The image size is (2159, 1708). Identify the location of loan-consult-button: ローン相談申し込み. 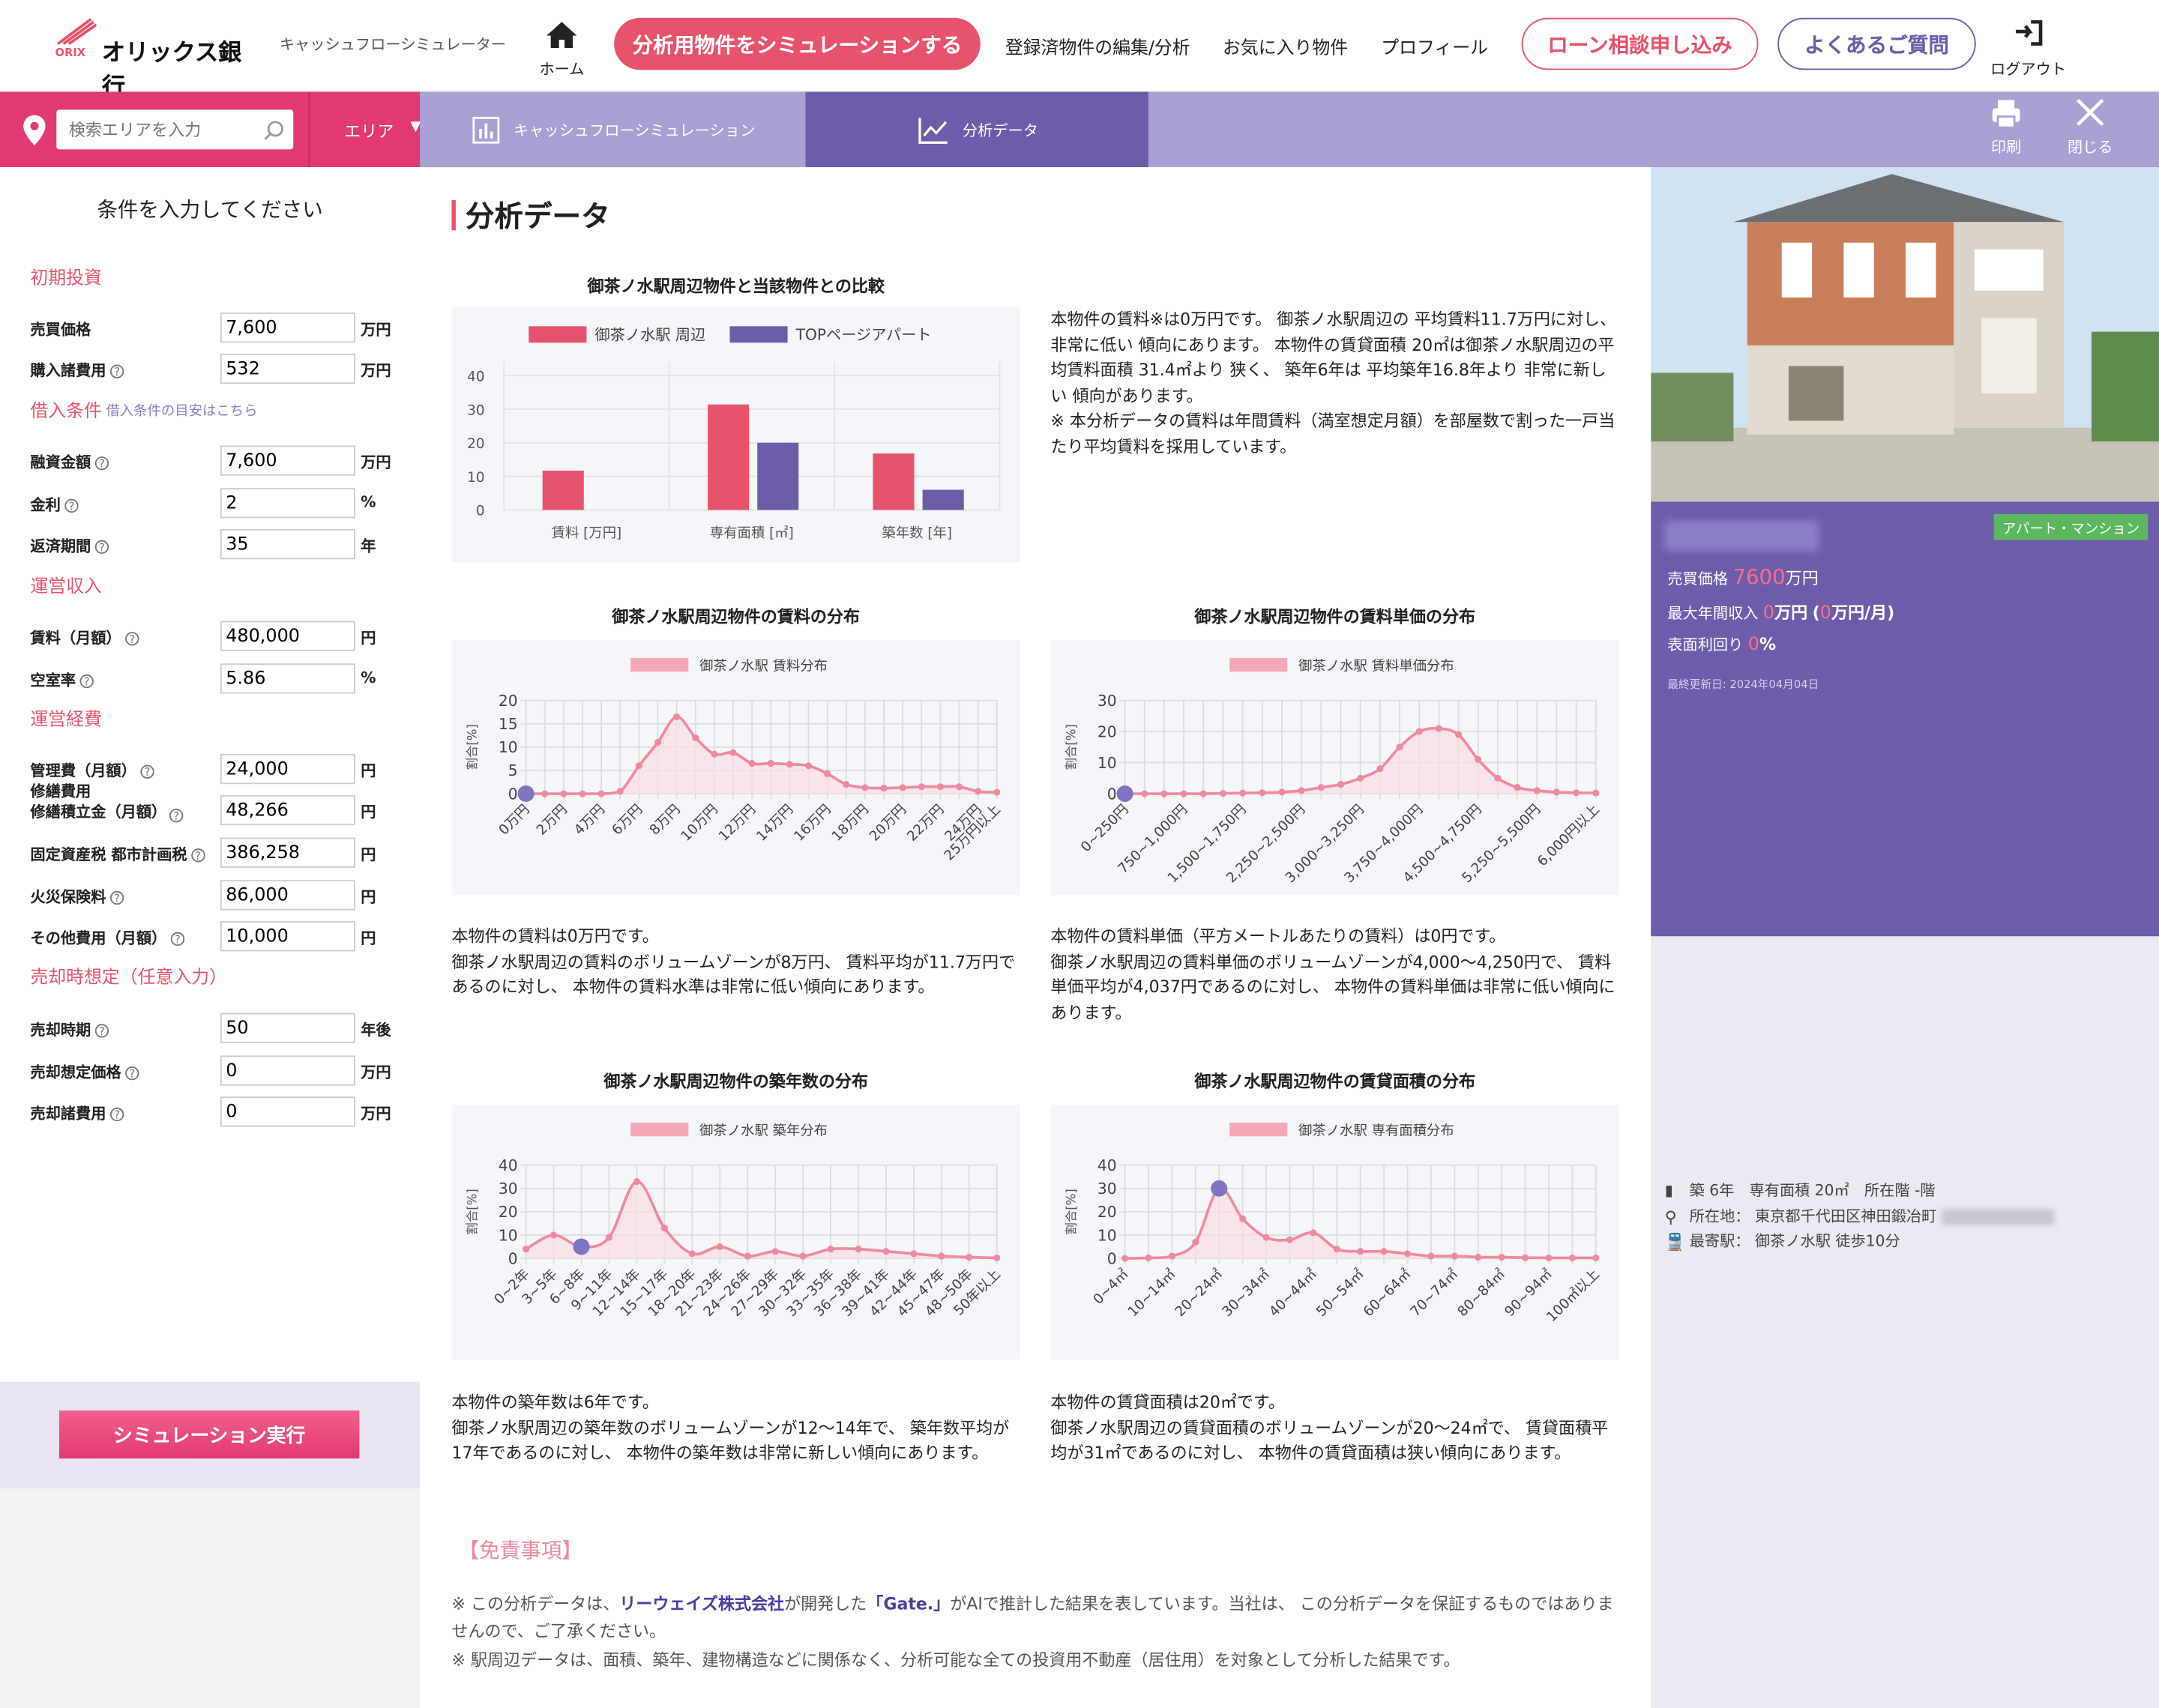
(1640, 44).